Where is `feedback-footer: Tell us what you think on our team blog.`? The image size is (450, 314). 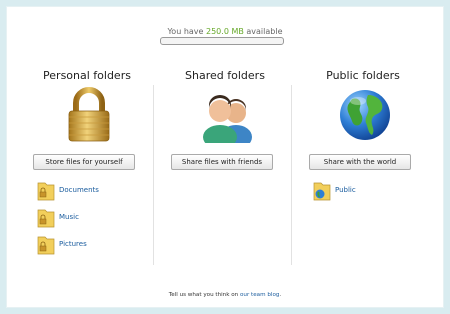 feedback-footer: Tell us what you think on our team blog. is located at coordinates (225, 295).